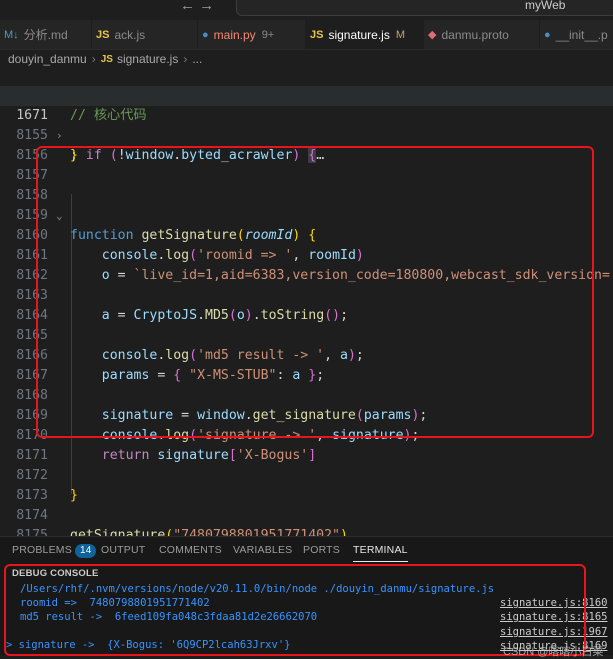 This screenshot has width=613, height=659. What do you see at coordinates (553, 652) in the screenshot?
I see `watermark: CSDN @喀喀小白菜` at bounding box center [553, 652].